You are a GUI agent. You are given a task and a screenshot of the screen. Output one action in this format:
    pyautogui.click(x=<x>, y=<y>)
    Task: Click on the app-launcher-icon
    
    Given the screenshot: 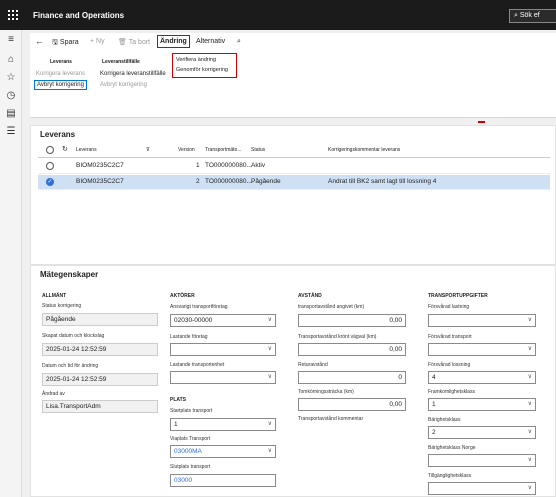 What is the action you would take?
    pyautogui.click(x=13, y=15)
    